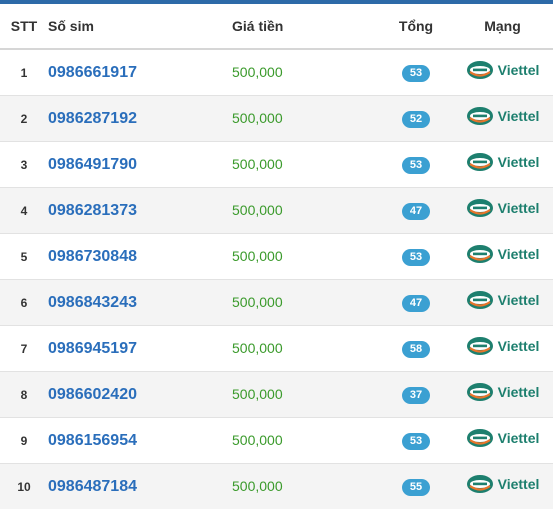 The image size is (553, 518). I want to click on row-sim-cell: 0986156954, so click(140, 440).